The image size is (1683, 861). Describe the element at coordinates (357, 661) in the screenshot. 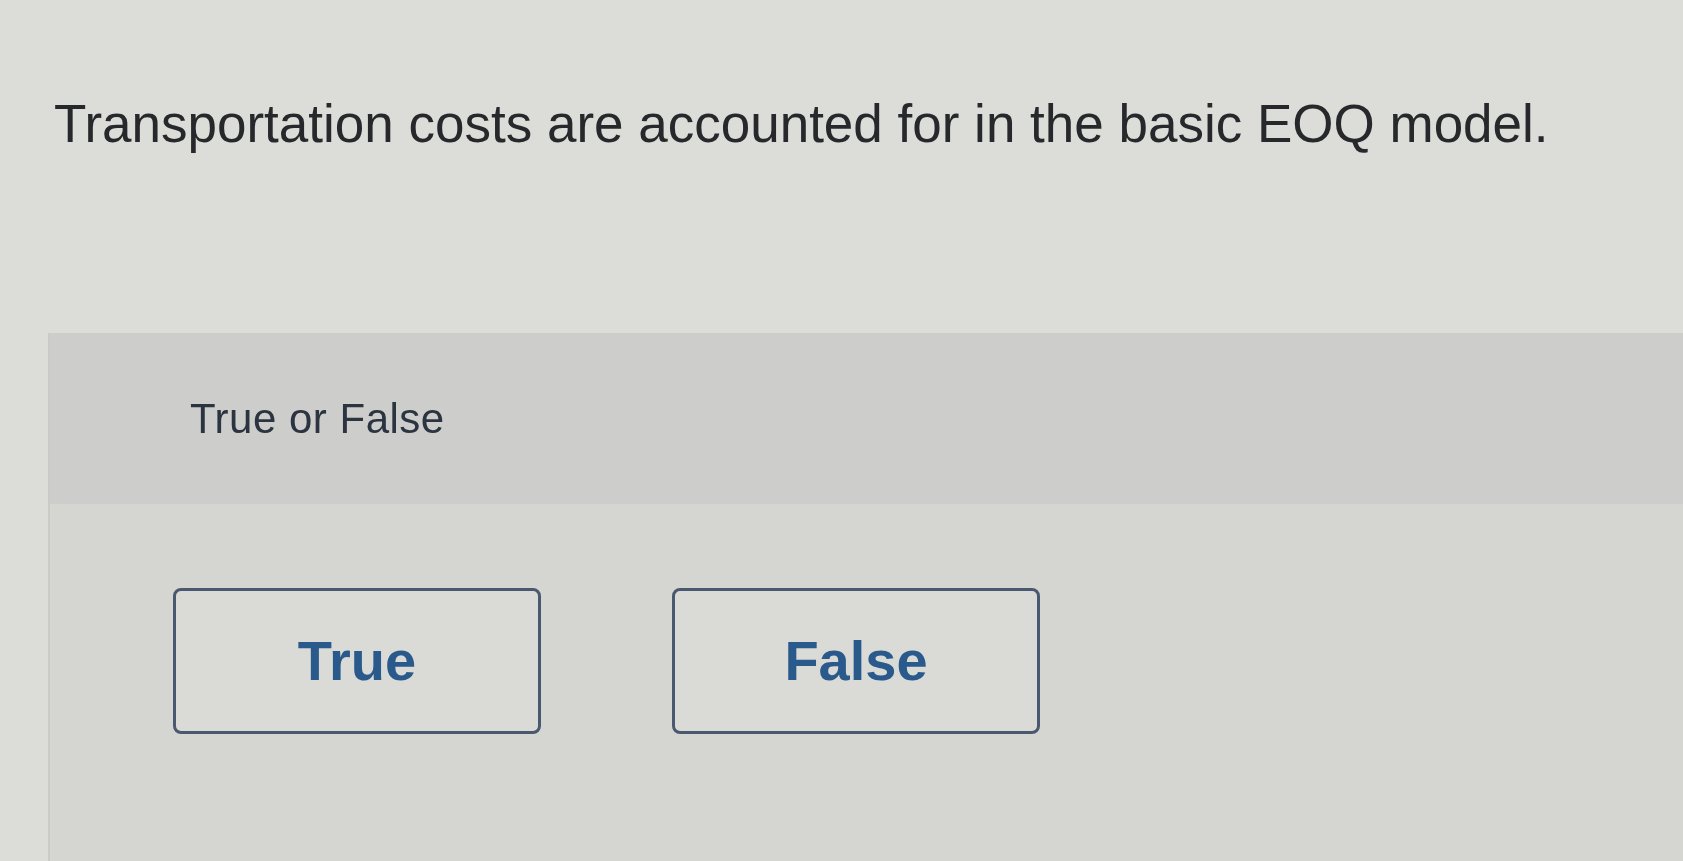

I see `answer-button: True` at that location.